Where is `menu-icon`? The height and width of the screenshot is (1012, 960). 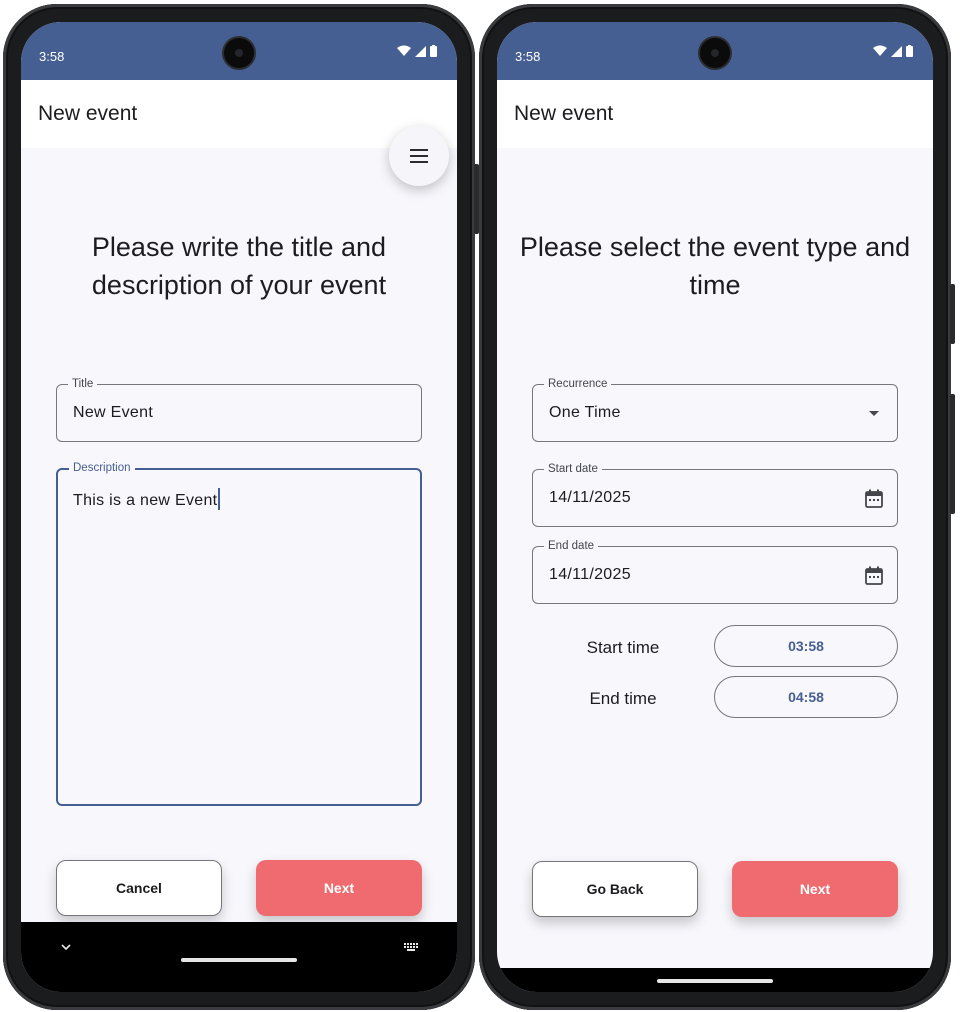 menu-icon is located at coordinates (419, 156).